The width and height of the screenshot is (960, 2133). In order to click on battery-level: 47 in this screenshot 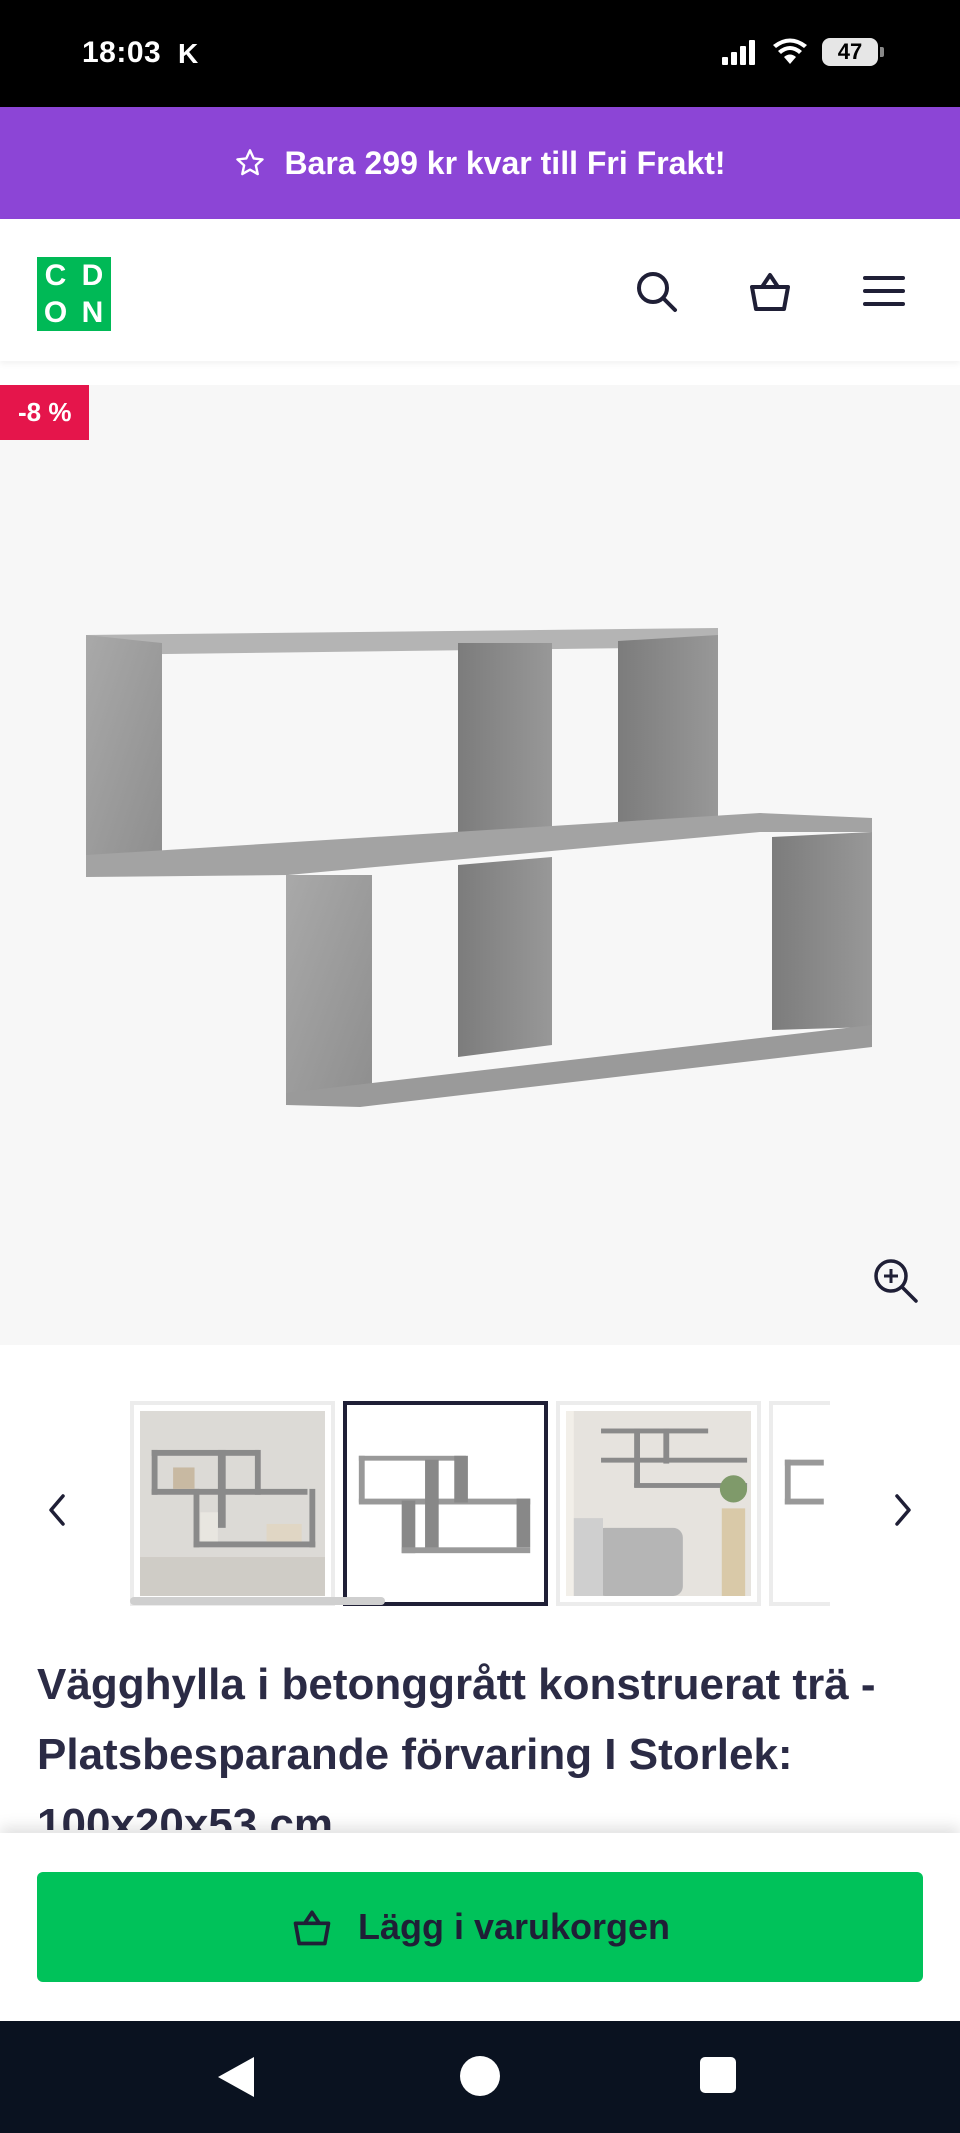, I will do `click(850, 51)`.